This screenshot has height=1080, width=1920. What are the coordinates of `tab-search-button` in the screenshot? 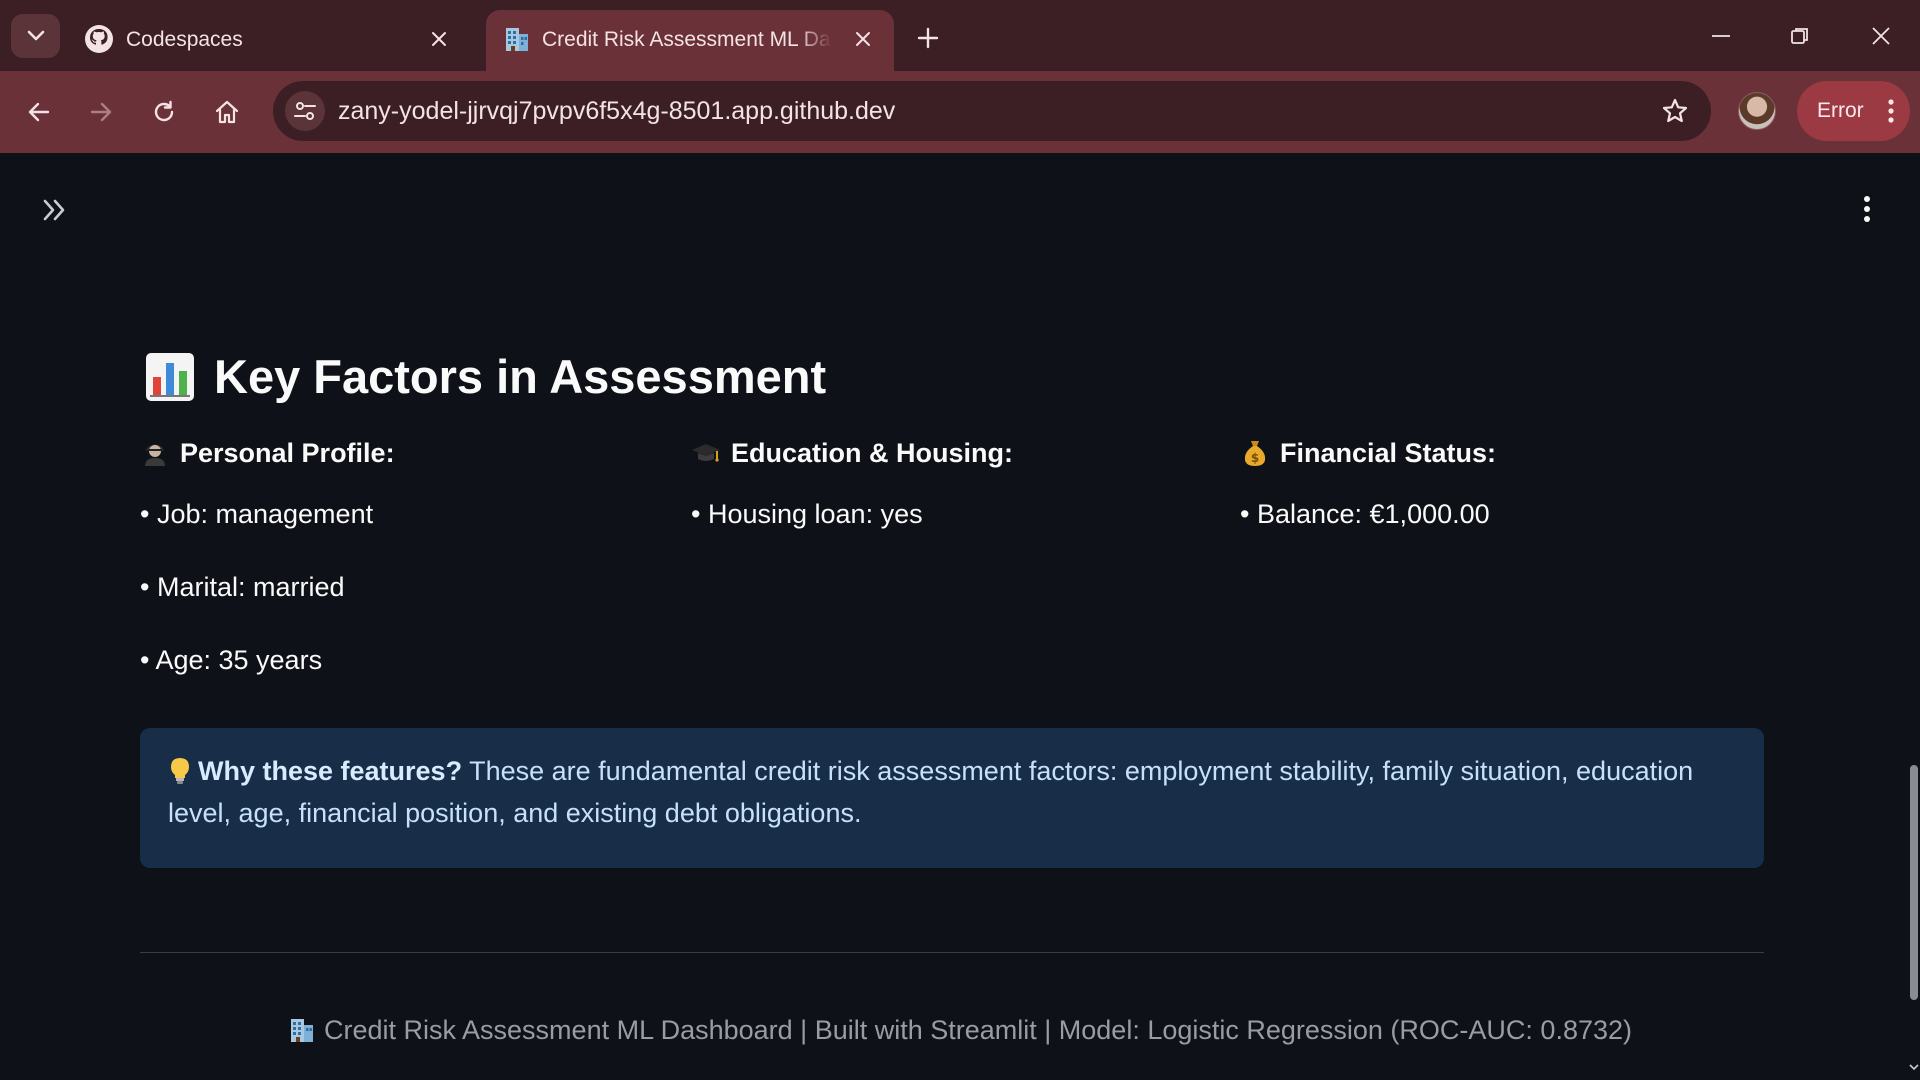 It's located at (35, 36).